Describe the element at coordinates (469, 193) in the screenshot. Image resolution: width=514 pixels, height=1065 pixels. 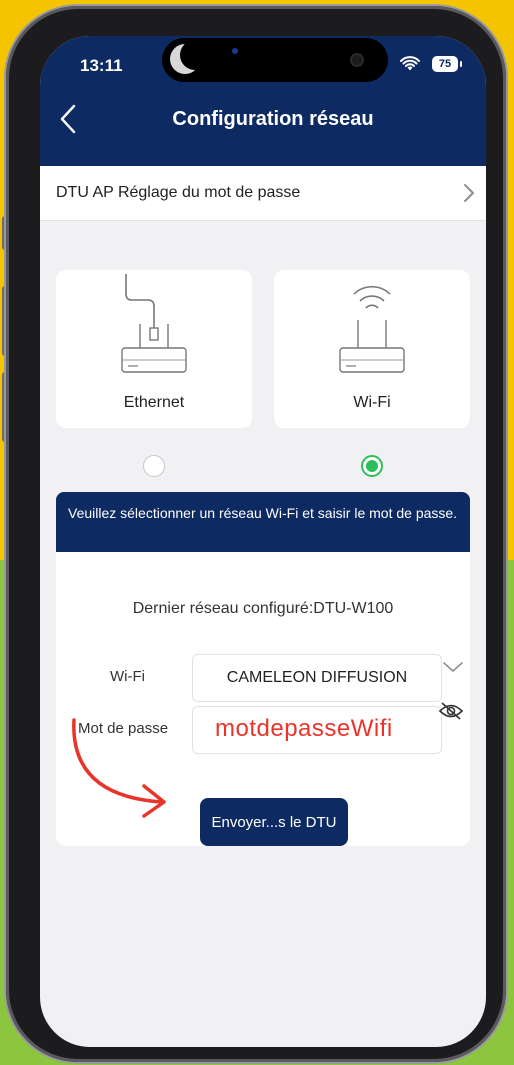
I see `chevron-right-icon` at that location.